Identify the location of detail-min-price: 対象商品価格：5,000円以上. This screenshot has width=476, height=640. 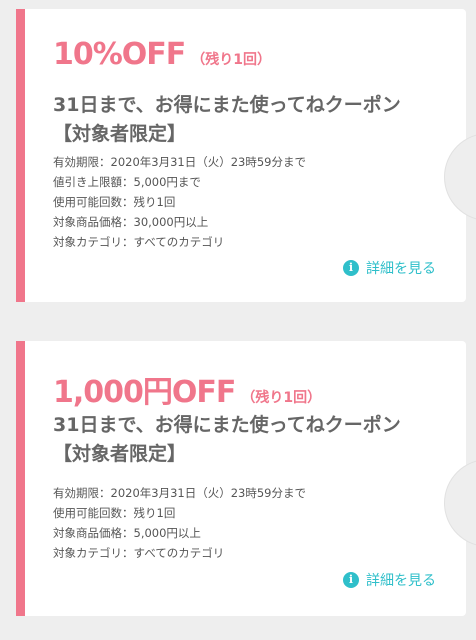
(127, 533).